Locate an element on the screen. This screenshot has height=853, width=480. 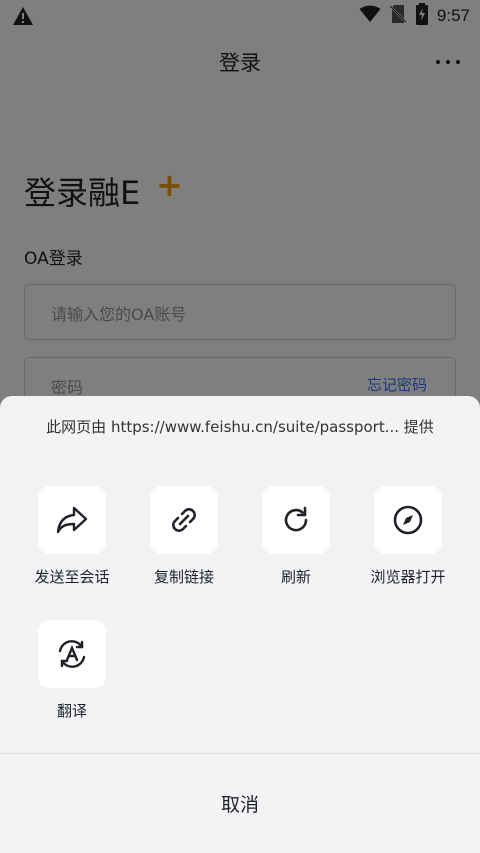
copy-link-action: 复制链接 is located at coordinates (184, 536).